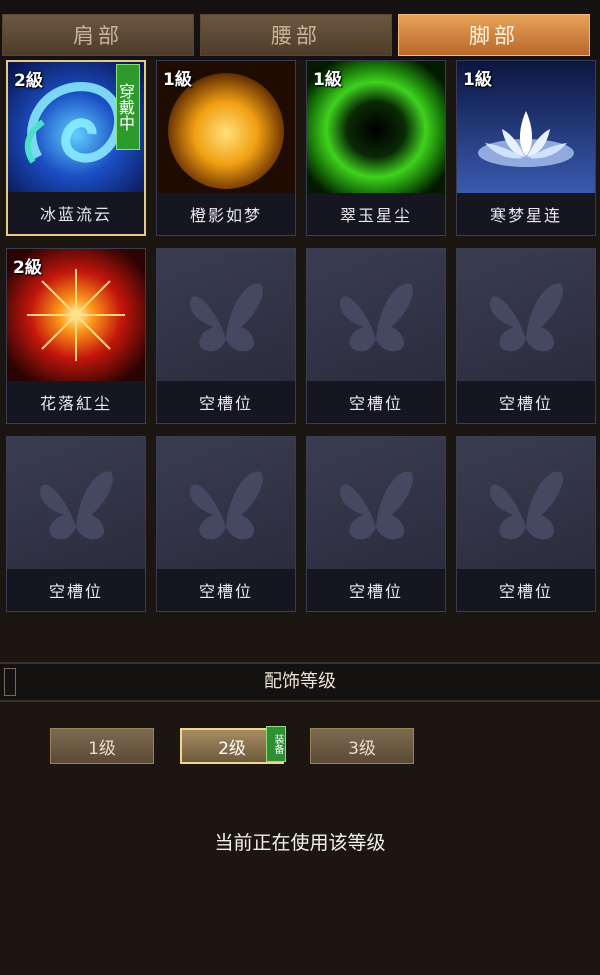  Describe the element at coordinates (76, 336) in the screenshot. I see `accessory-slot: 2級 花落紅尘` at that location.